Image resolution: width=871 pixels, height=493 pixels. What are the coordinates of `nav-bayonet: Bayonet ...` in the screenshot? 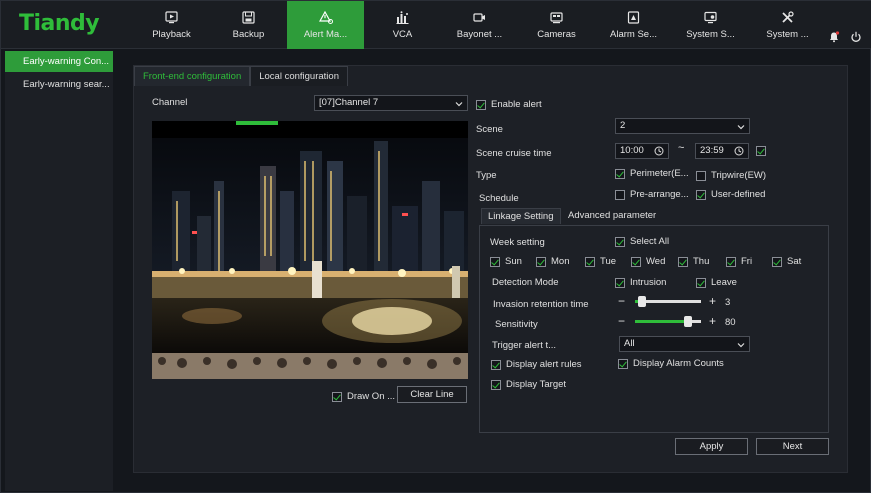 It's located at (479, 25).